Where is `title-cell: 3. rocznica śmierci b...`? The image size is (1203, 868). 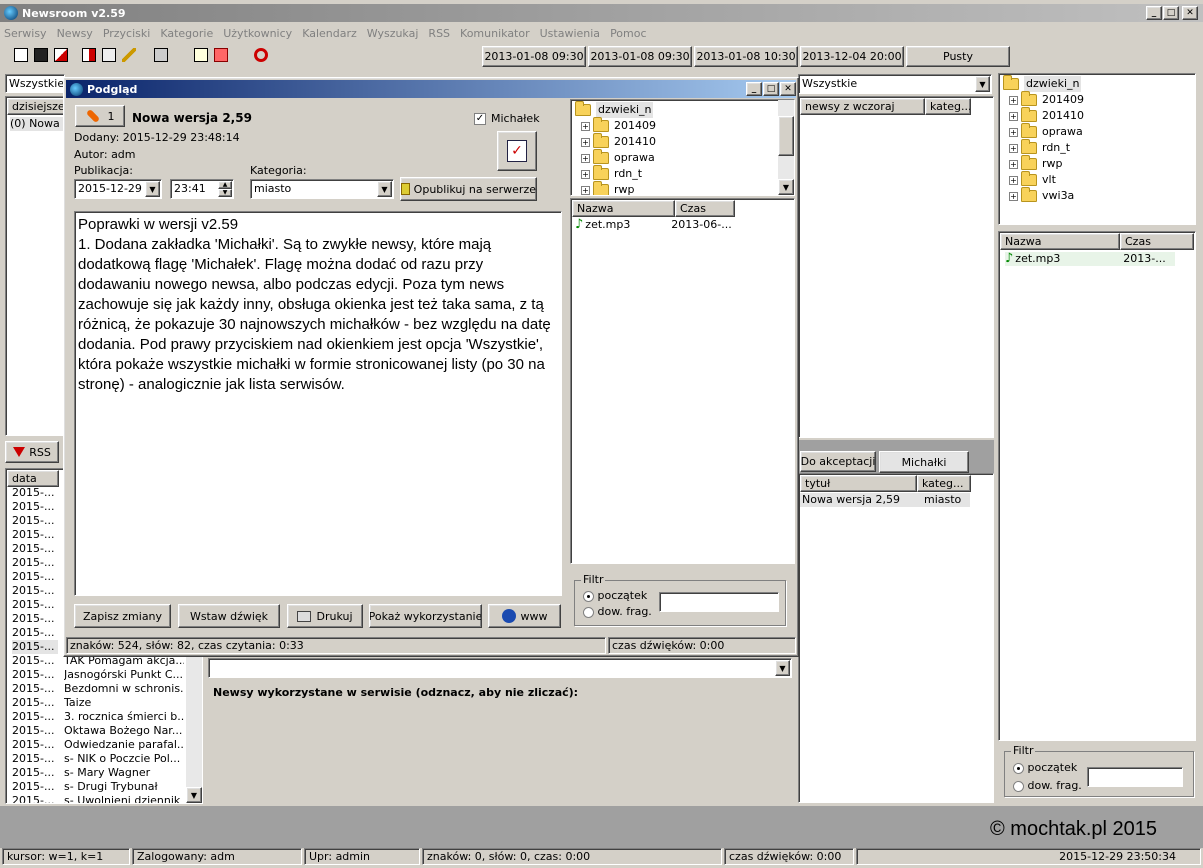 title-cell: 3. rocznica śmierci b... is located at coordinates (124, 717).